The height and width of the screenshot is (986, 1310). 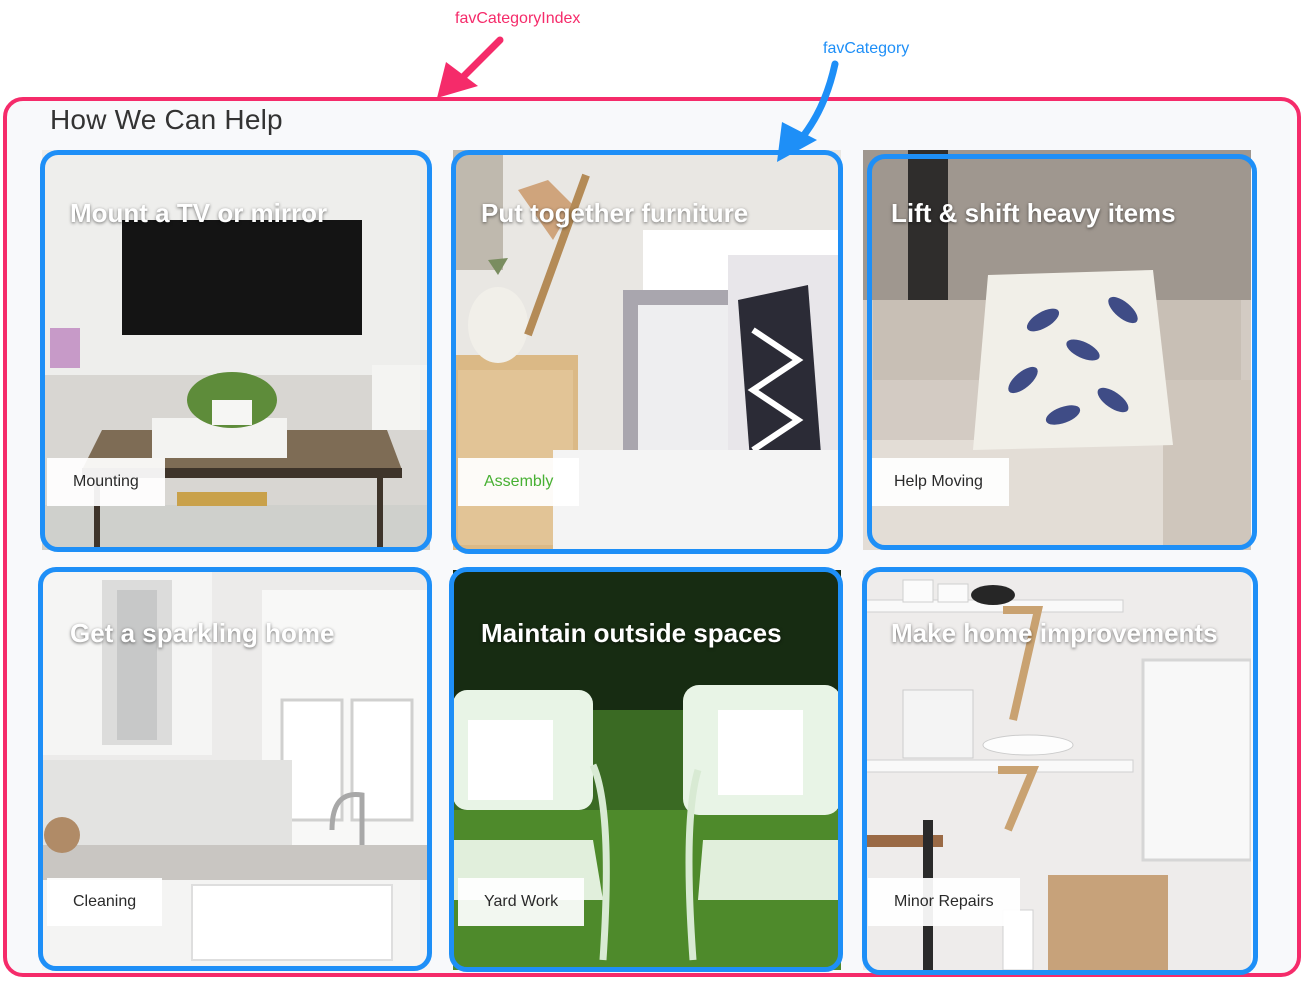 I want to click on category-card-yard-work: Maintain outside spaces Yard Work, so click(x=647, y=770).